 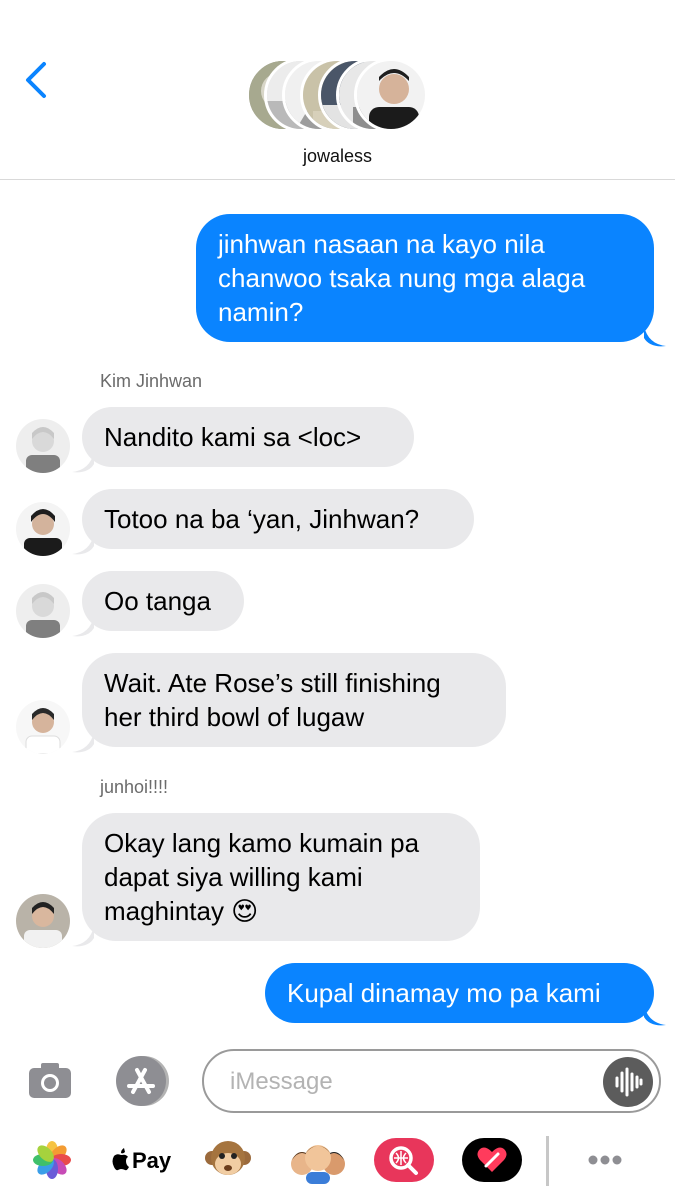 I want to click on sender-label: Kim Jinhwan, so click(x=151, y=381).